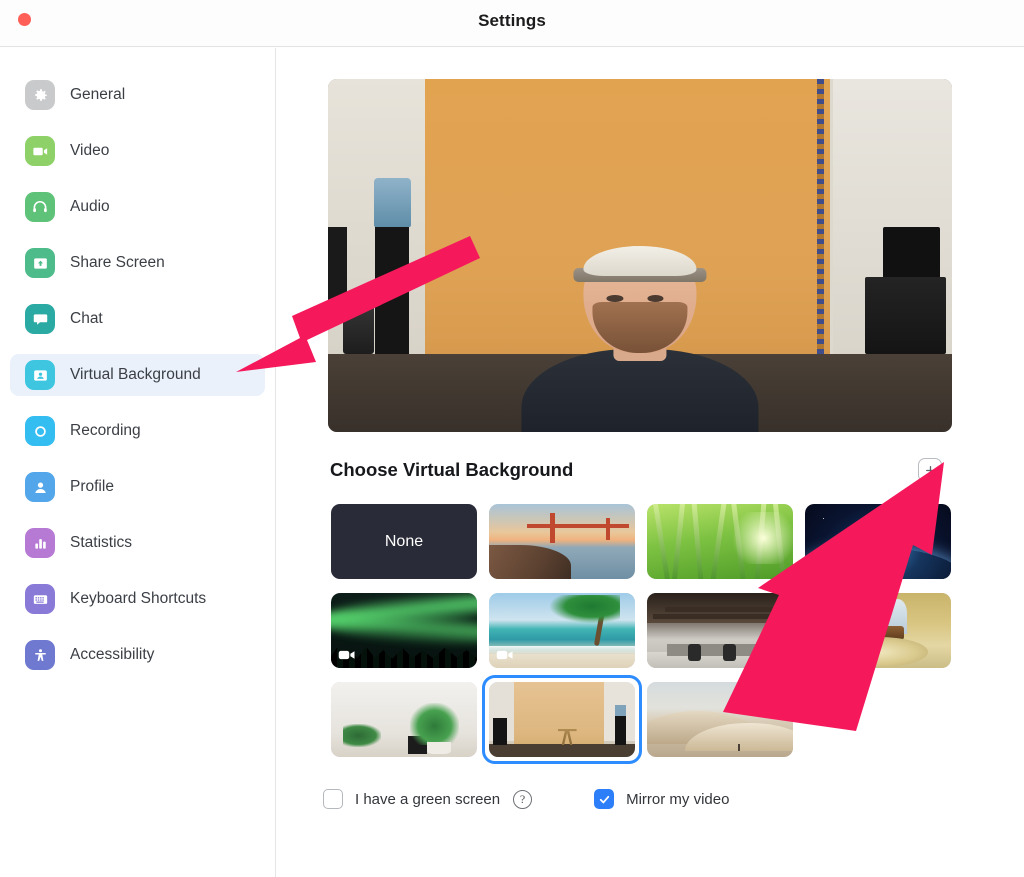  What do you see at coordinates (137, 487) in the screenshot?
I see `sidebar-item-profile: Profile` at bounding box center [137, 487].